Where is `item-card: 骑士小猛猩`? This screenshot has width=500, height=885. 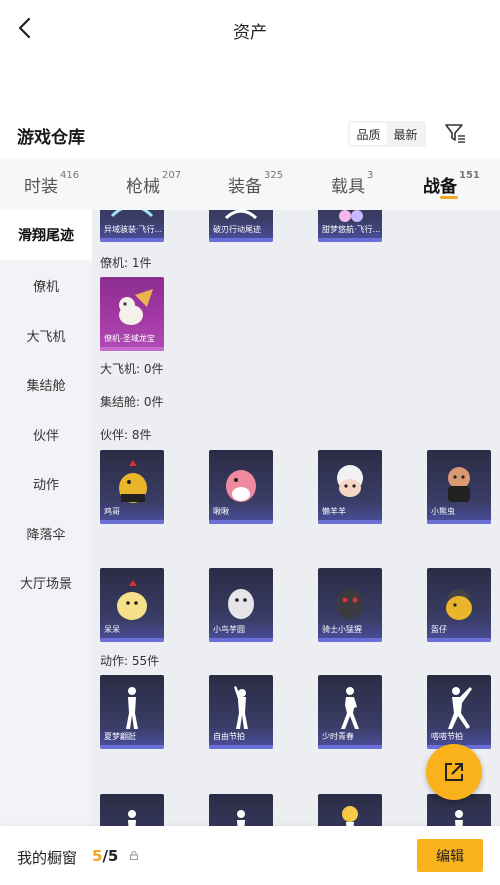
item-card: 骑士小猛猩 is located at coordinates (350, 605).